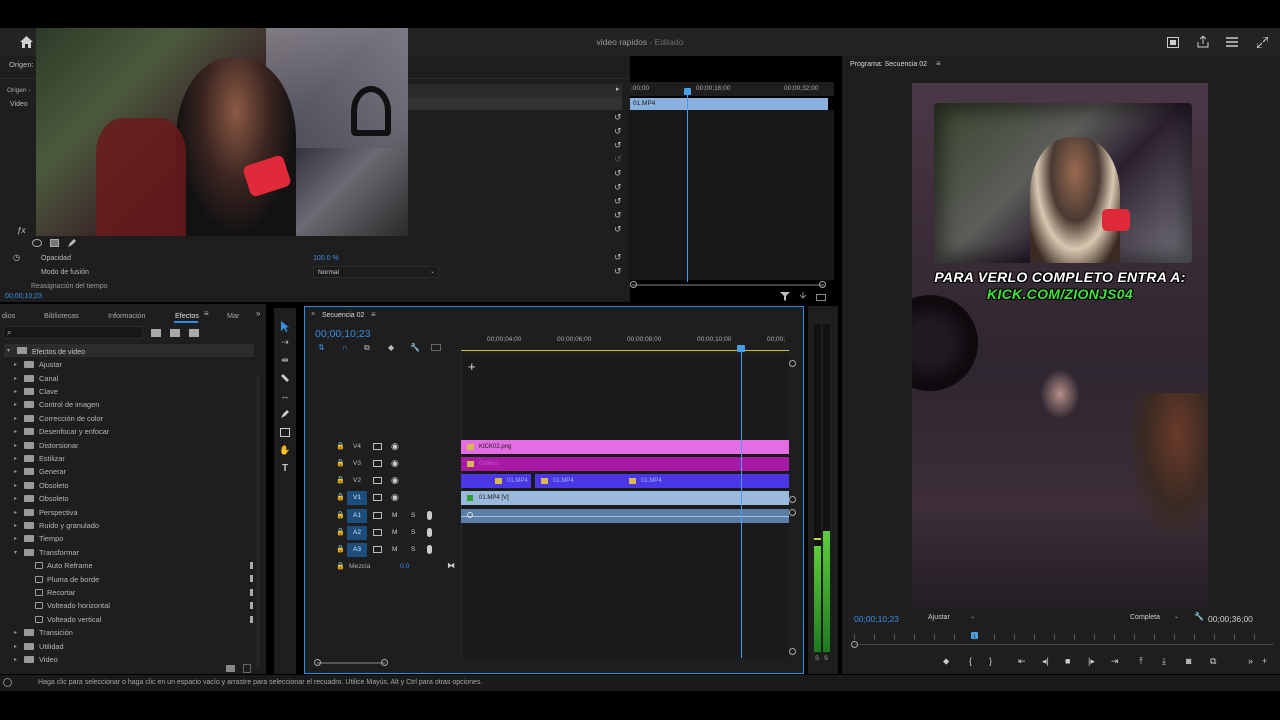 This screenshot has width=1280, height=720. I want to click on effect-item: Volteado horizontal, so click(129, 605).